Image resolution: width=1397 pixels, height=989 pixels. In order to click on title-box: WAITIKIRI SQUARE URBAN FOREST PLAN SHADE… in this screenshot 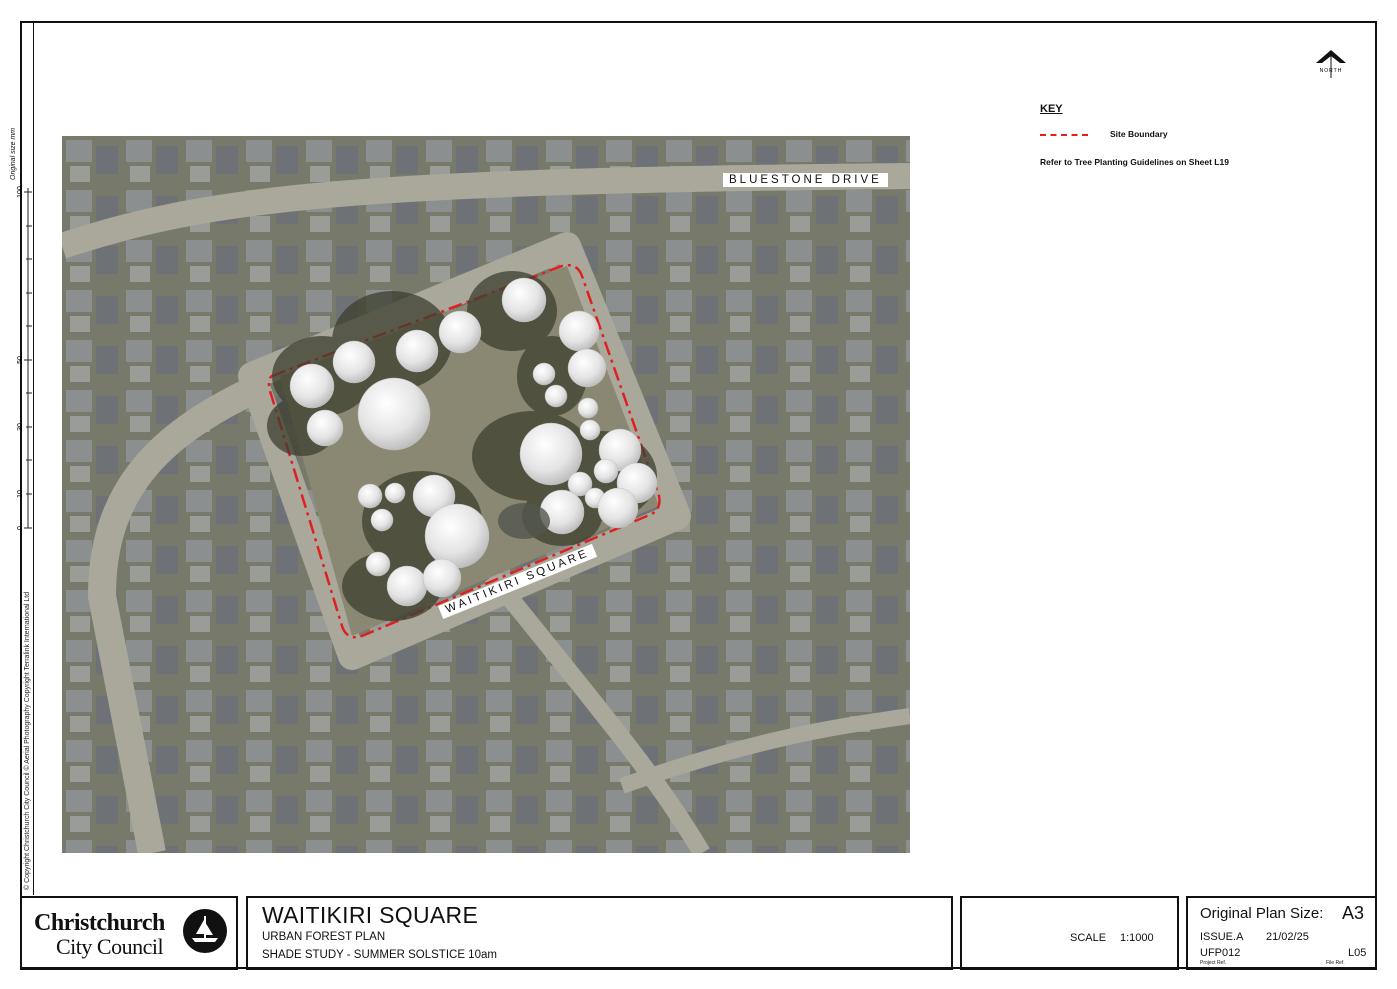, I will do `click(599, 933)`.